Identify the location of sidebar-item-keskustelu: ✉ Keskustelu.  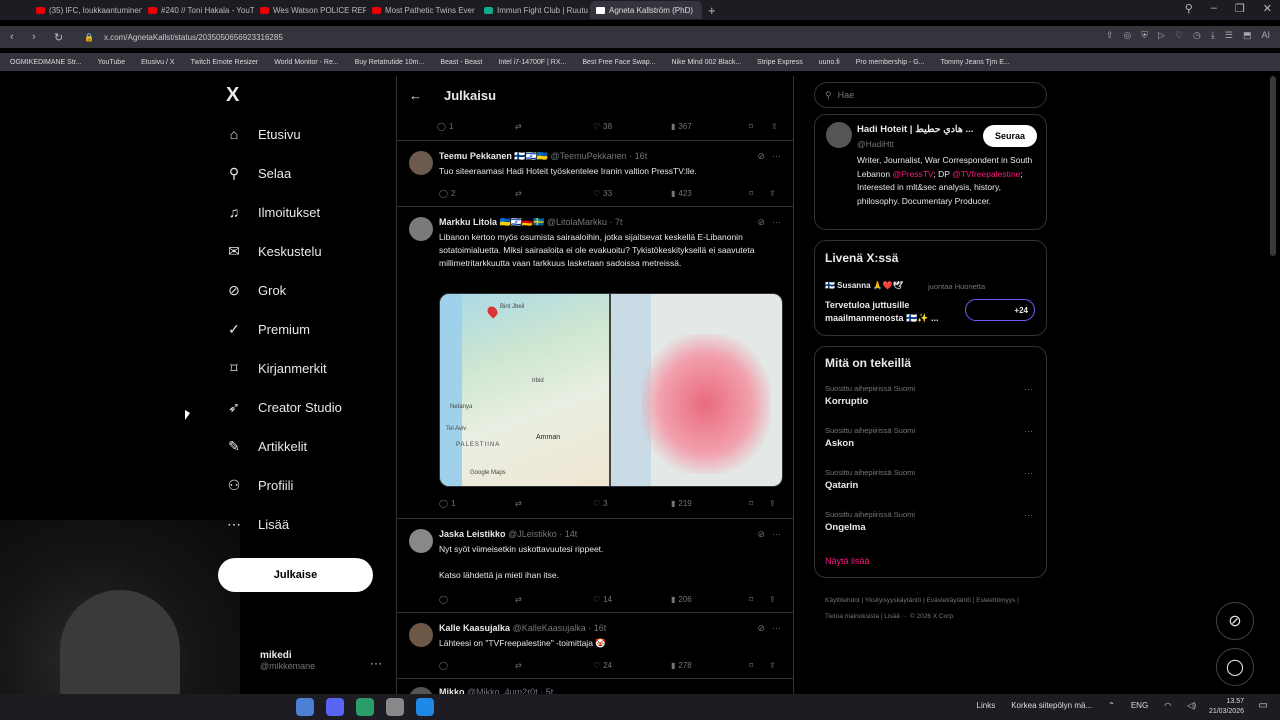
(273, 251).